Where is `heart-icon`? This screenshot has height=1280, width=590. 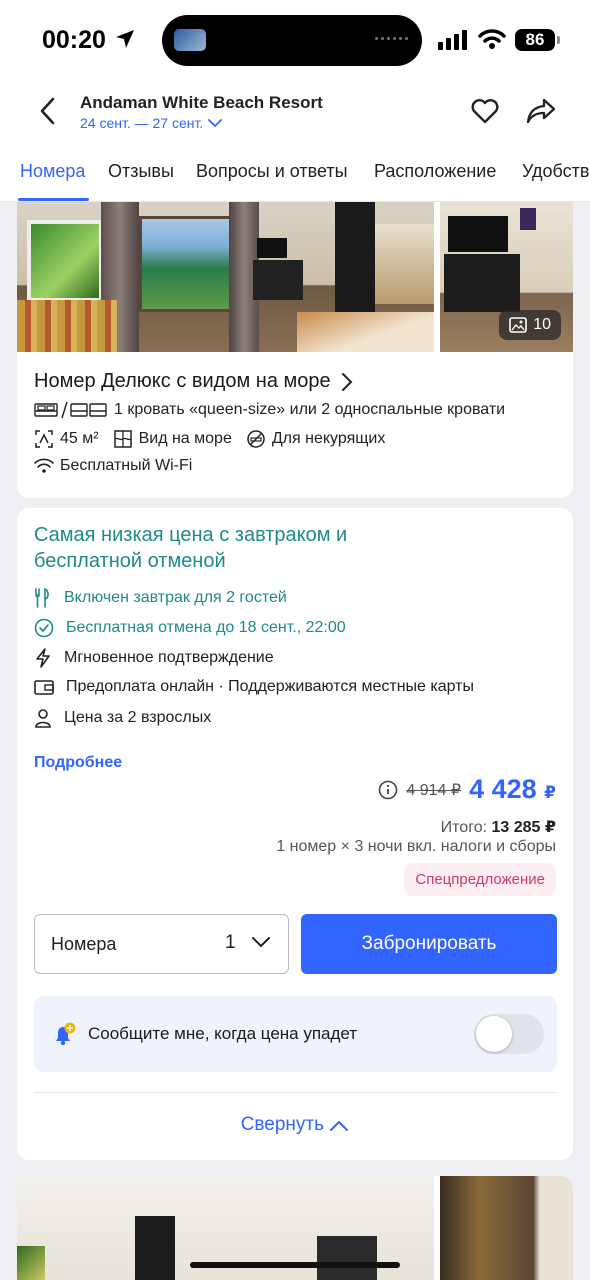 heart-icon is located at coordinates (485, 111).